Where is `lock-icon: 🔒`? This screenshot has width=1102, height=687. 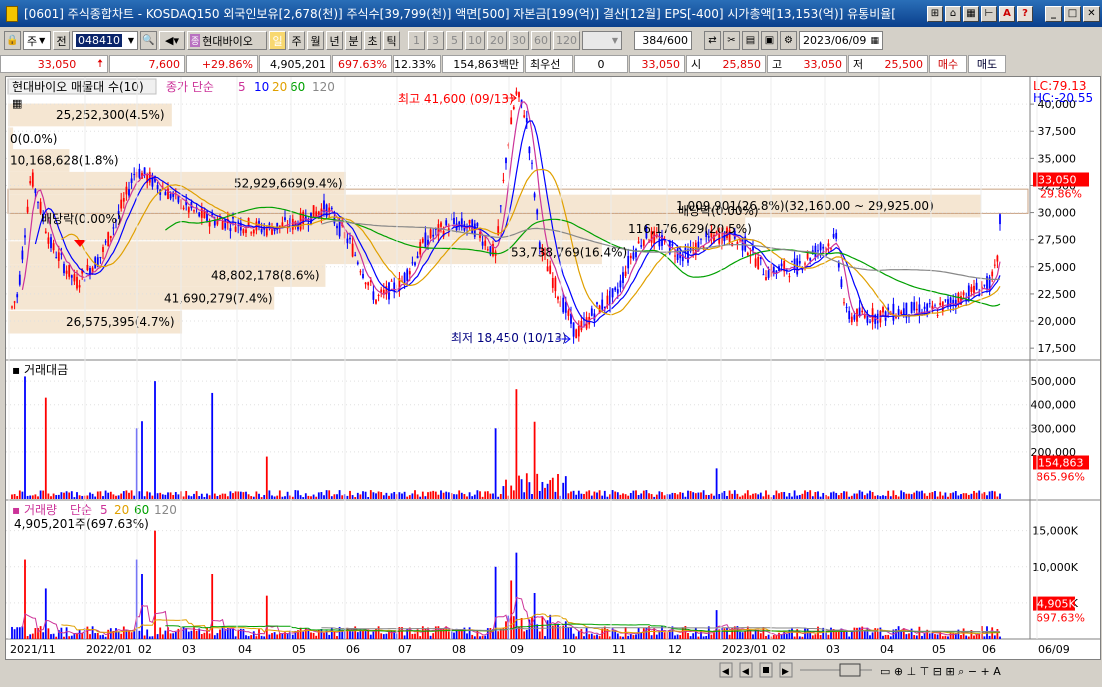
lock-icon: 🔒 is located at coordinates (12, 40).